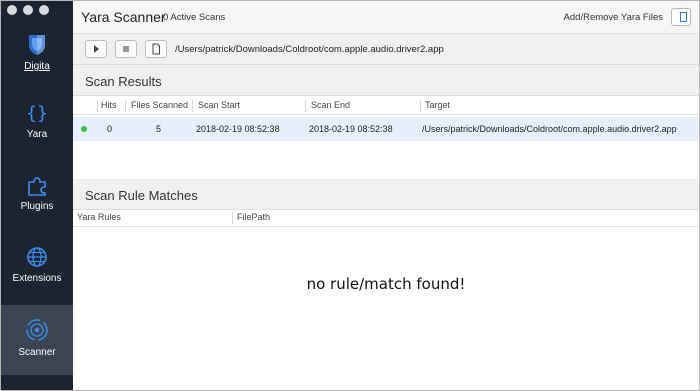 This screenshot has width=700, height=391. I want to click on curly-braces-icon: {}, so click(37, 113).